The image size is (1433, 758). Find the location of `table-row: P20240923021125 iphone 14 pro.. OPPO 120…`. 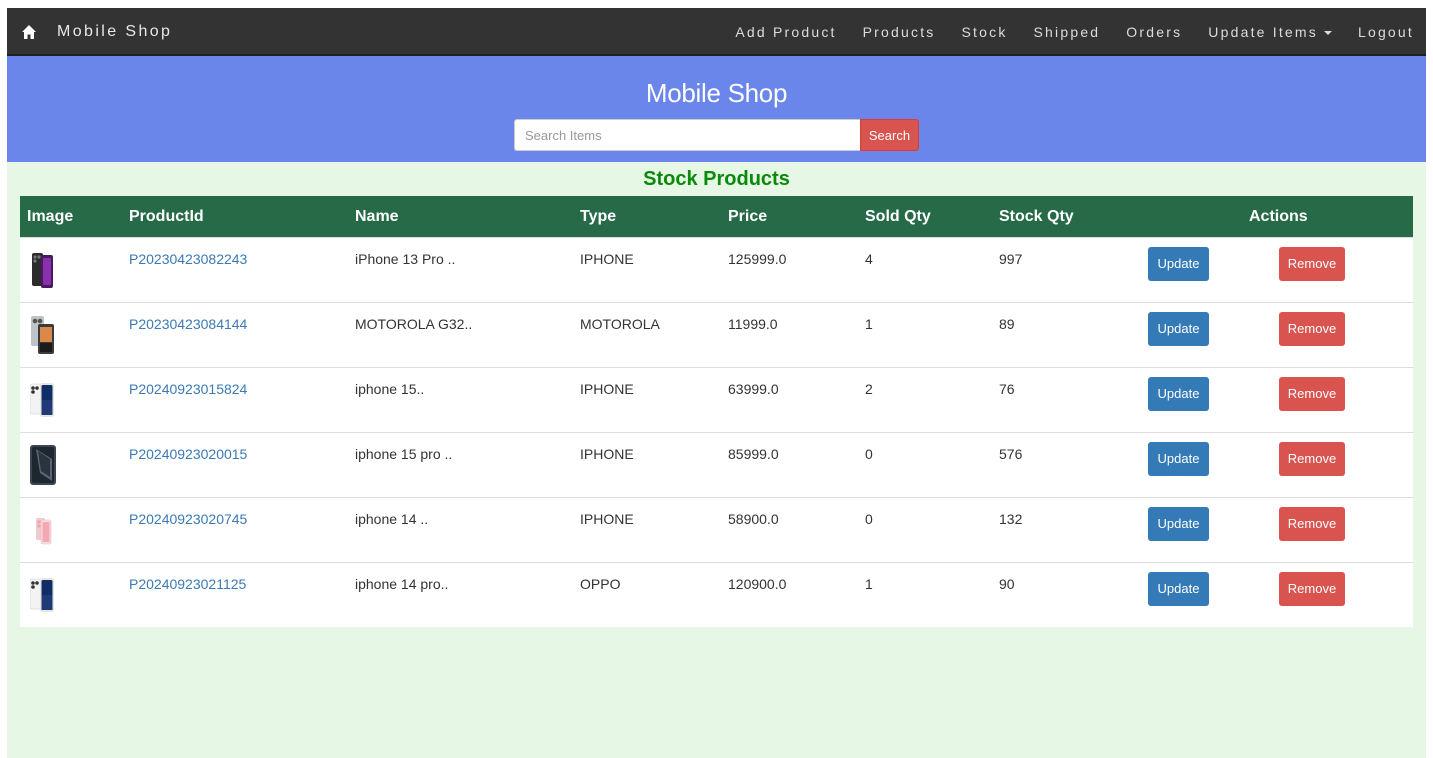

table-row: P20240923021125 iphone 14 pro.. OPPO 120… is located at coordinates (716, 594).